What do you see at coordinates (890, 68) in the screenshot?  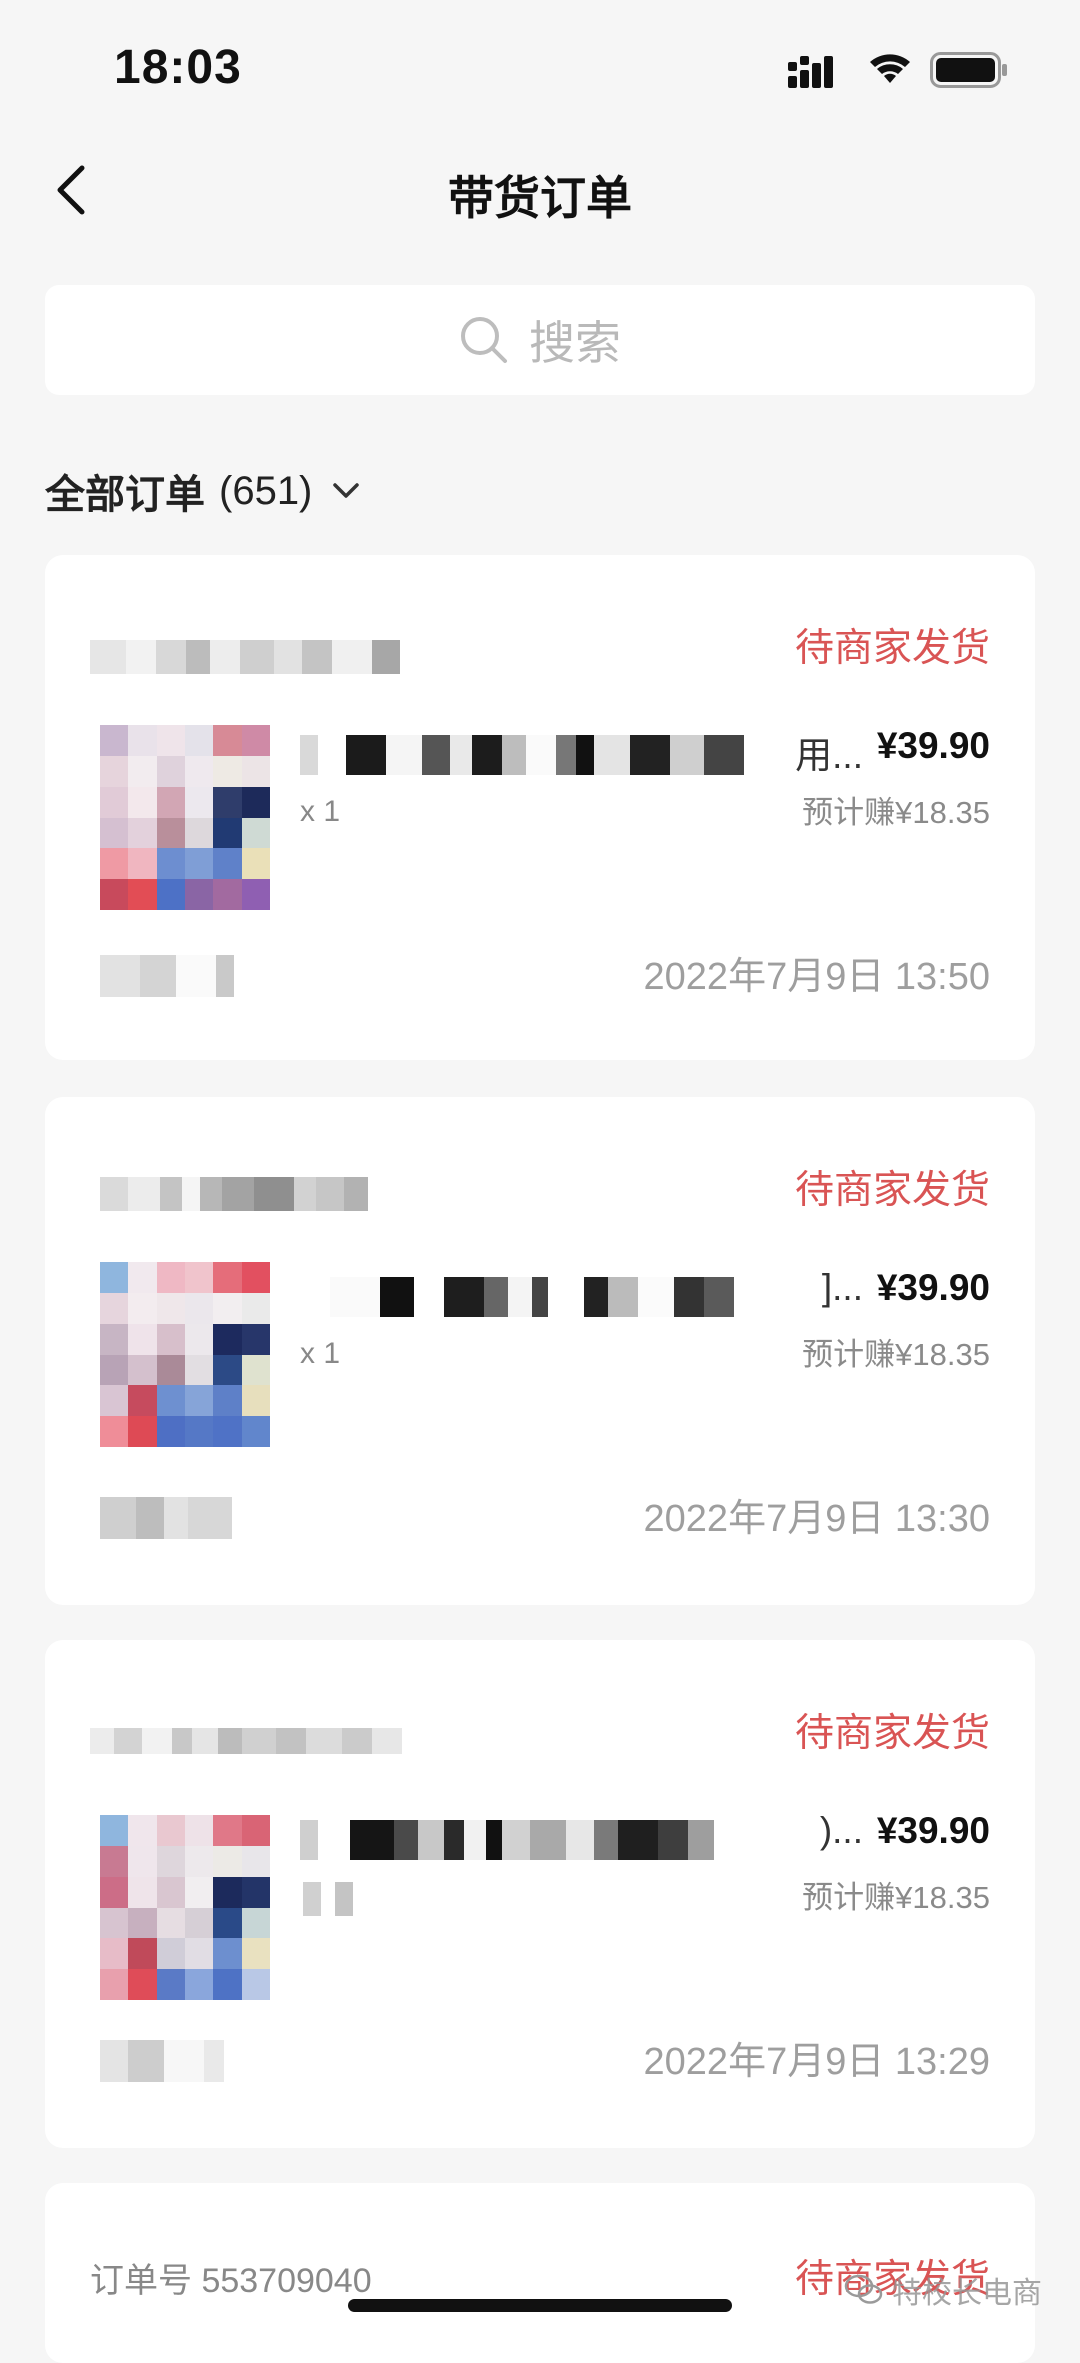 I see `wifi-icon` at bounding box center [890, 68].